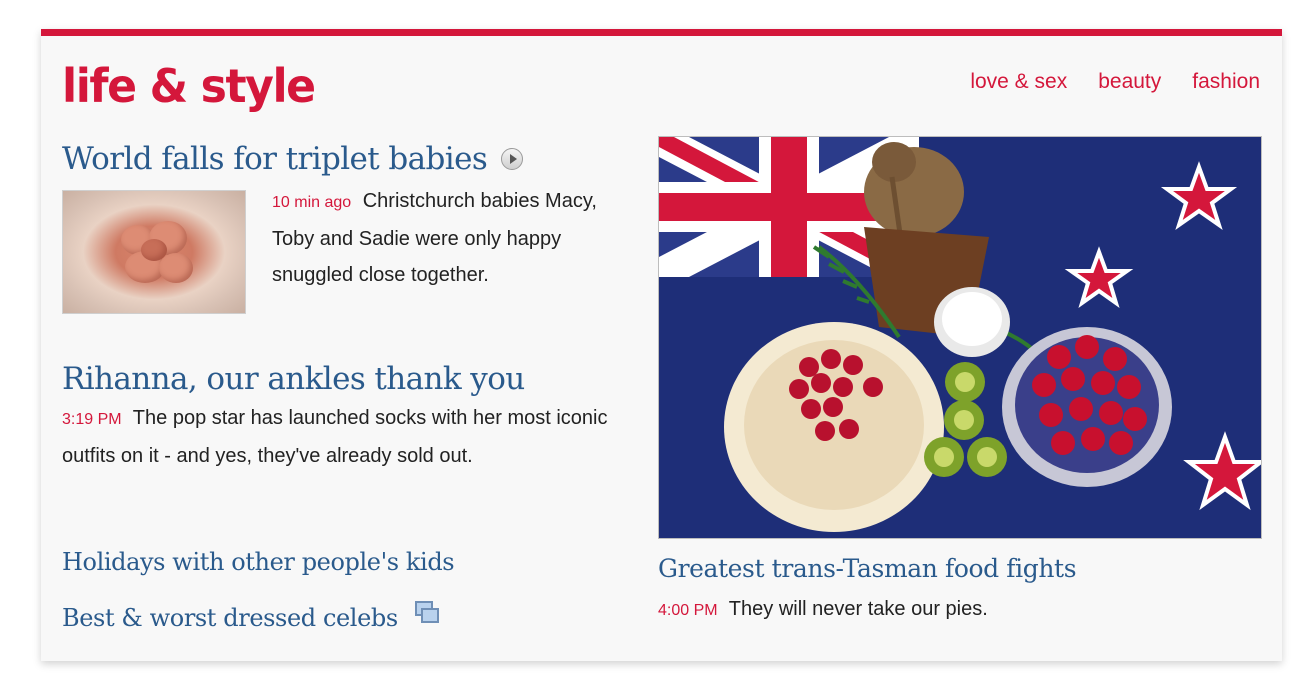 Image resolution: width=1296 pixels, height=684 pixels. Describe the element at coordinates (429, 615) in the screenshot. I see `gallery-frame-front` at that location.